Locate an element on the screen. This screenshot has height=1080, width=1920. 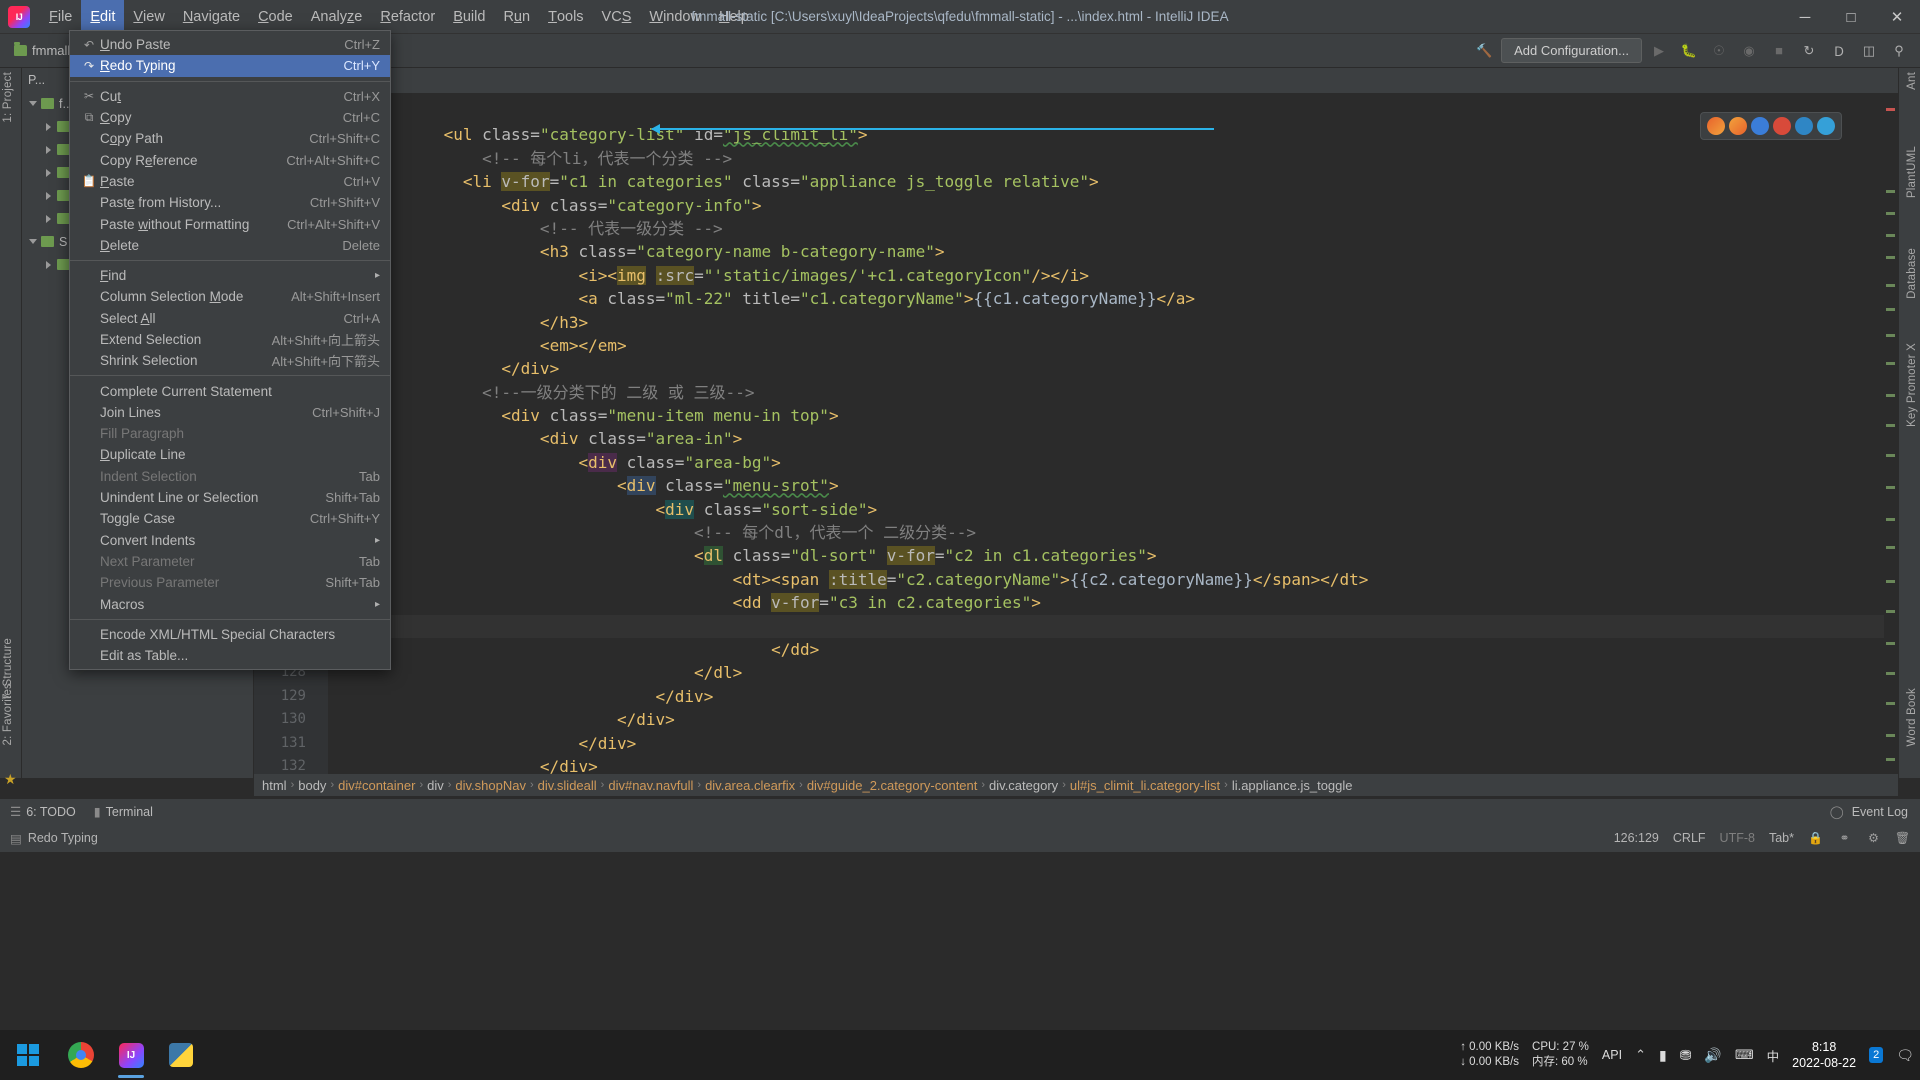
network-icon: ⛃ is located at coordinates (1686, 1055).